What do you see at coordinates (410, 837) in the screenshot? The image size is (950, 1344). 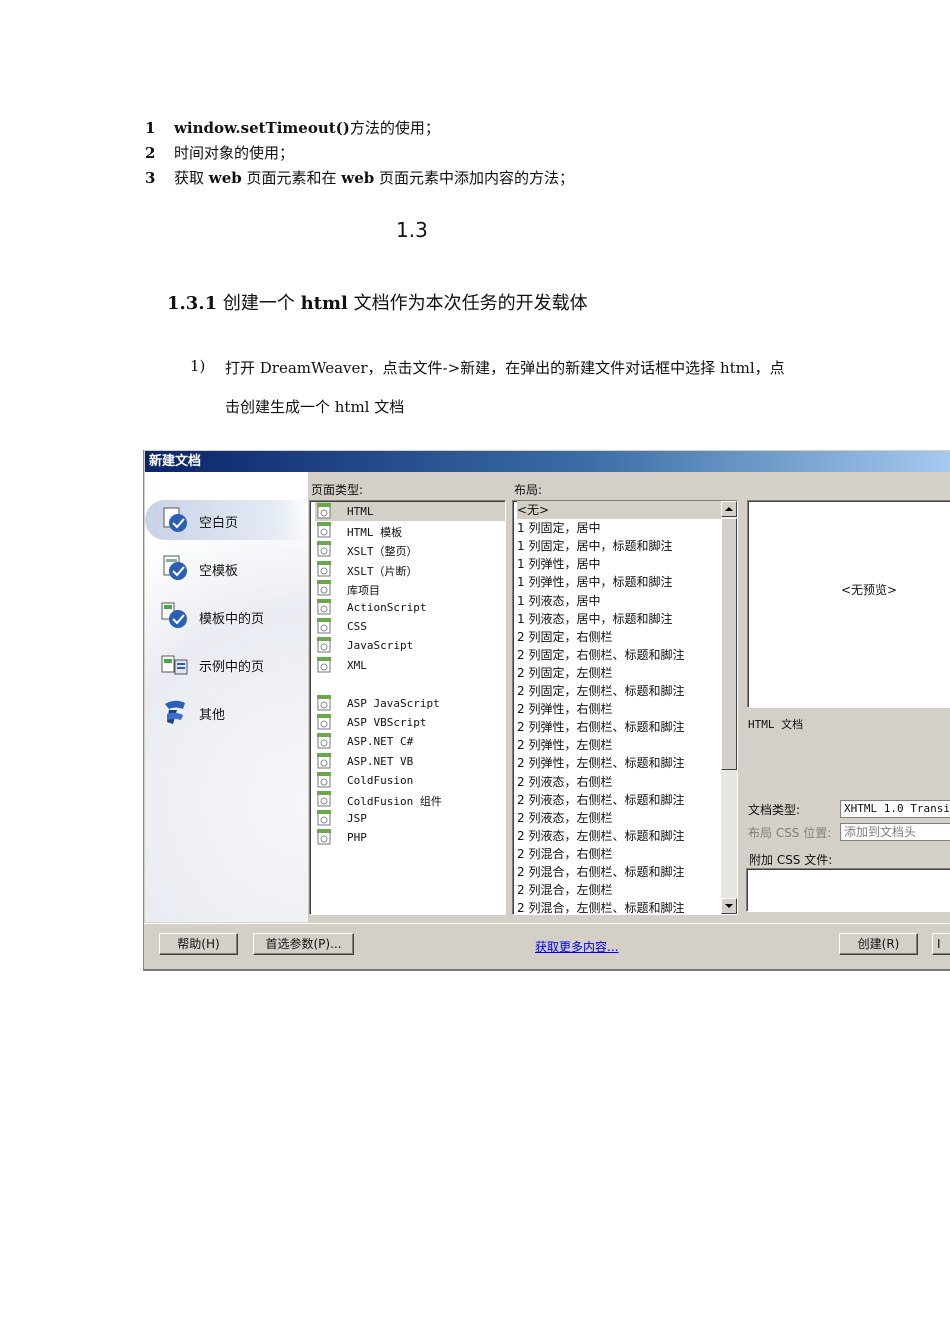 I see `page-type-item: PHP` at bounding box center [410, 837].